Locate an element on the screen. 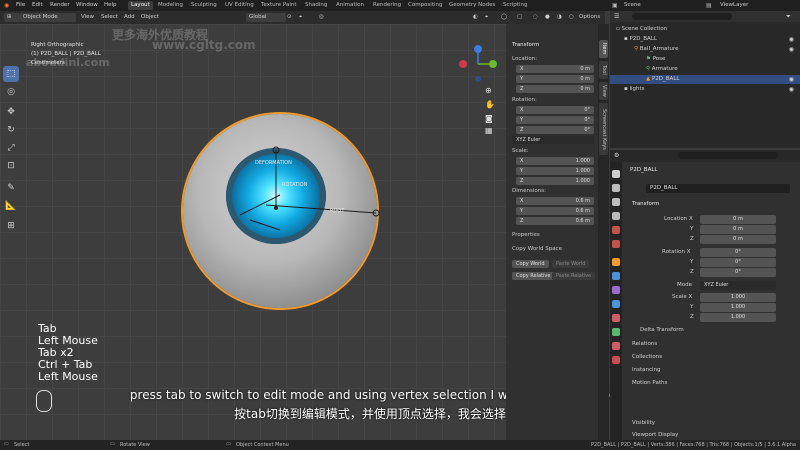 Image resolution: width=800 pixels, height=450 pixels. pivot-icon: ⊙ is located at coordinates (289, 17).